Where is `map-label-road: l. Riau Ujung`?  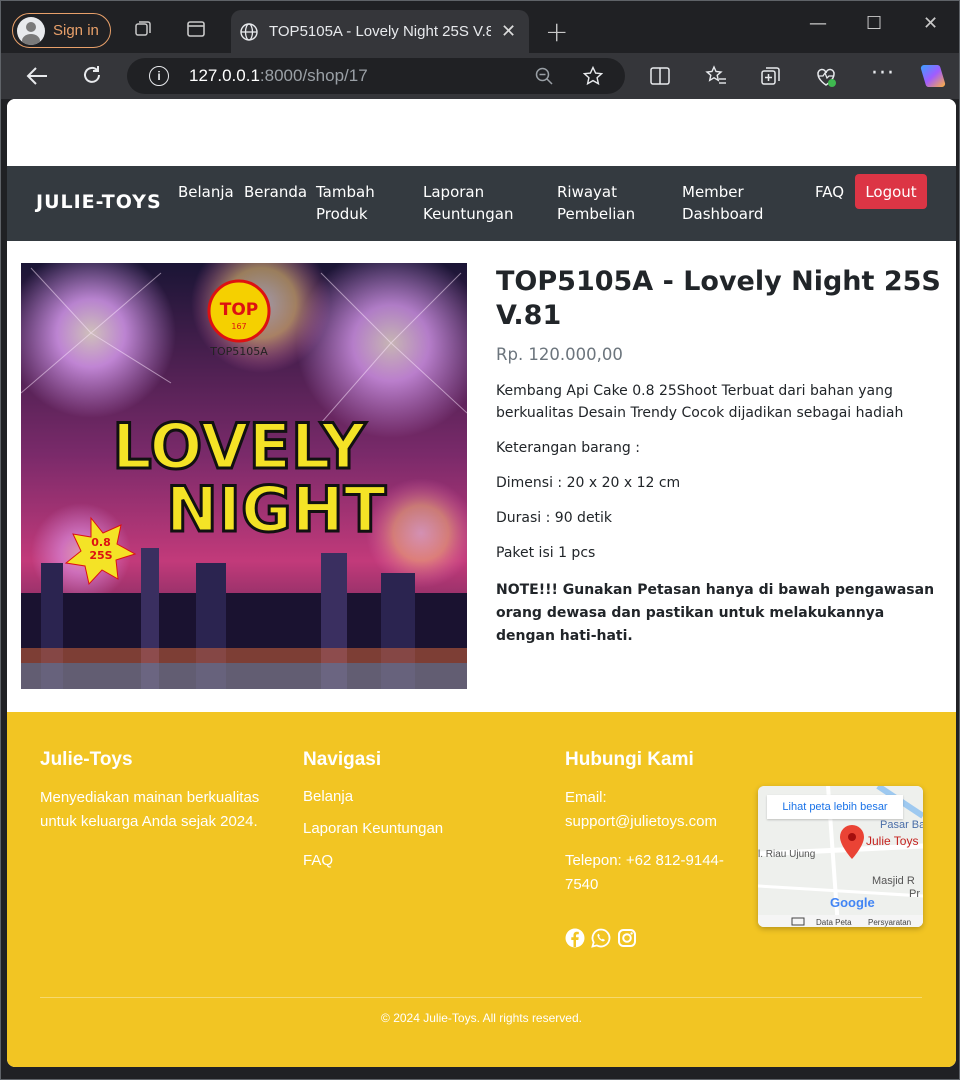
map-label-road: l. Riau Ujung is located at coordinates (786, 854).